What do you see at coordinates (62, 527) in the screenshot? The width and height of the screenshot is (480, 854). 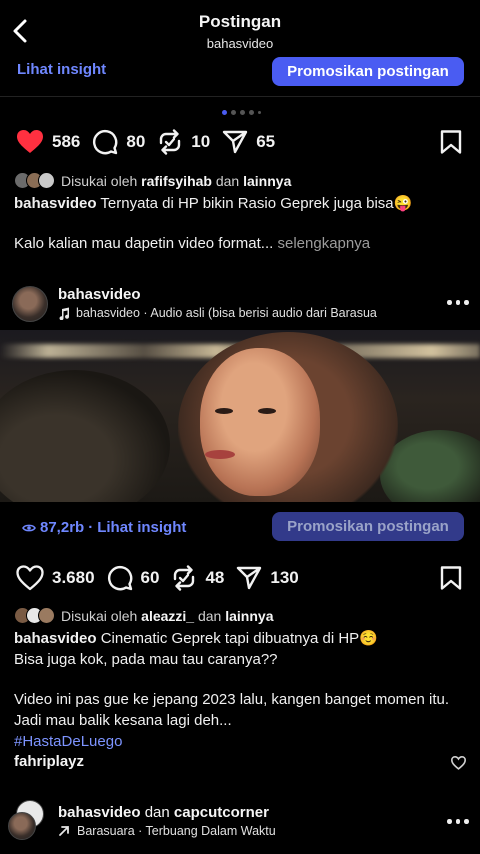 I see `view-count: 87,2rb` at bounding box center [62, 527].